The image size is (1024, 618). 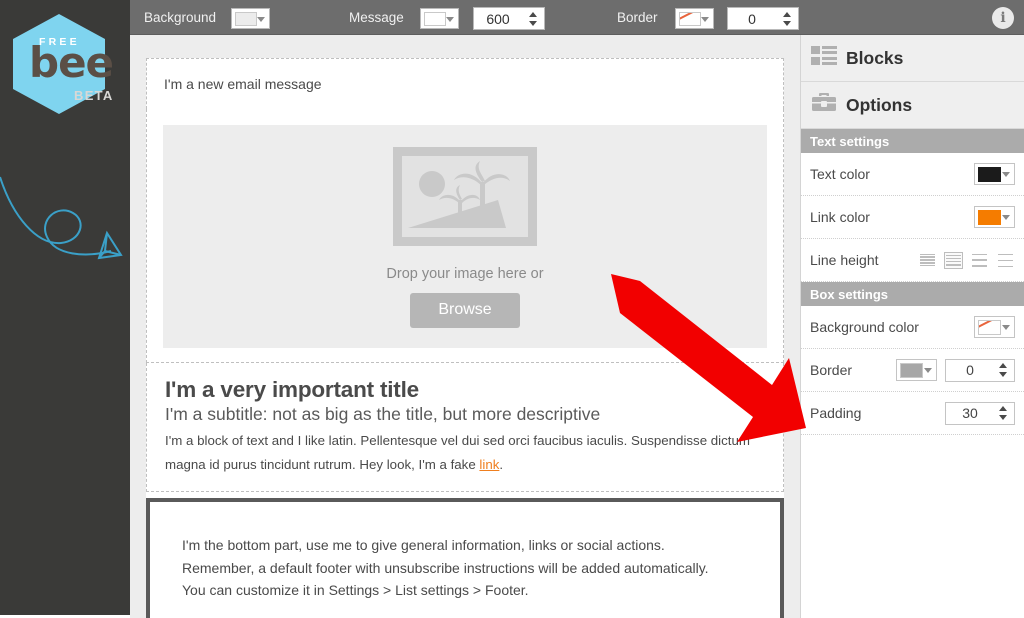 I want to click on left-sidebar: FREE bee BETA, so click(x=65, y=307).